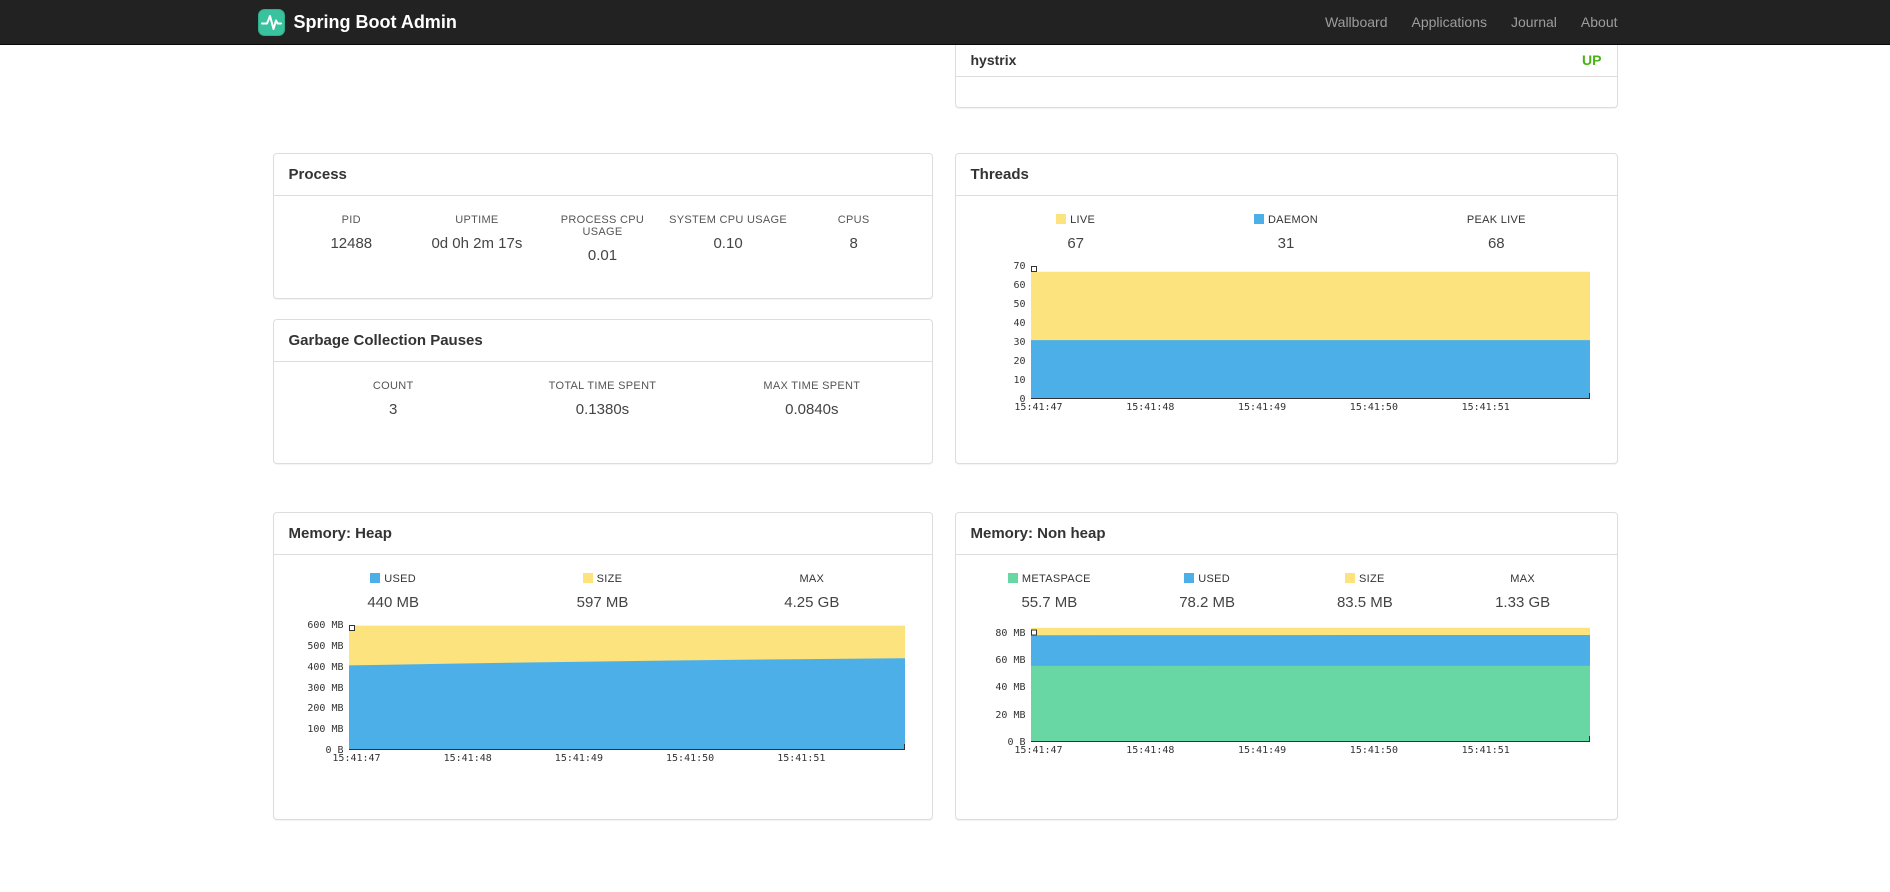  What do you see at coordinates (1286, 243) in the screenshot?
I see `legend-value: 31` at bounding box center [1286, 243].